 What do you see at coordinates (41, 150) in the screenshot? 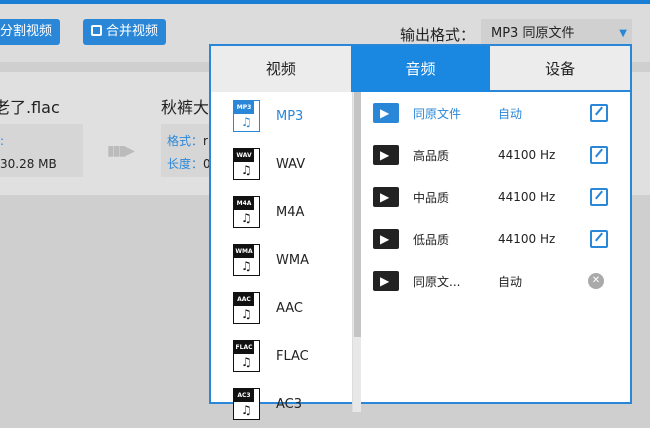
I see `source-info: : 30.28 MB` at bounding box center [41, 150].